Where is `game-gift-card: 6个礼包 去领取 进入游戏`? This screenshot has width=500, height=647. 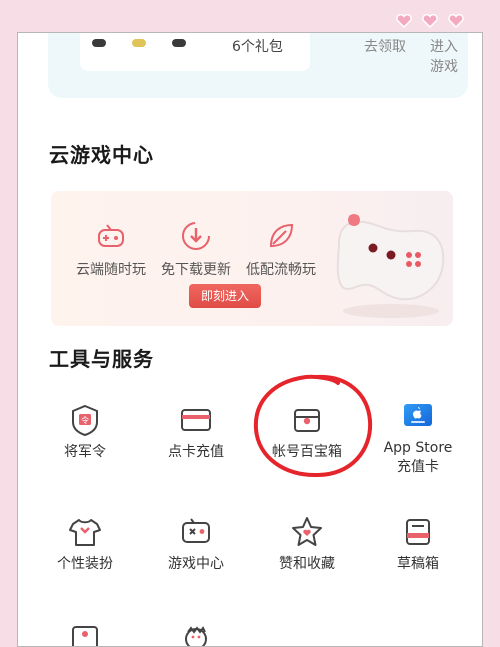 game-gift-card: 6个礼包 去领取 进入游戏 is located at coordinates (258, 65).